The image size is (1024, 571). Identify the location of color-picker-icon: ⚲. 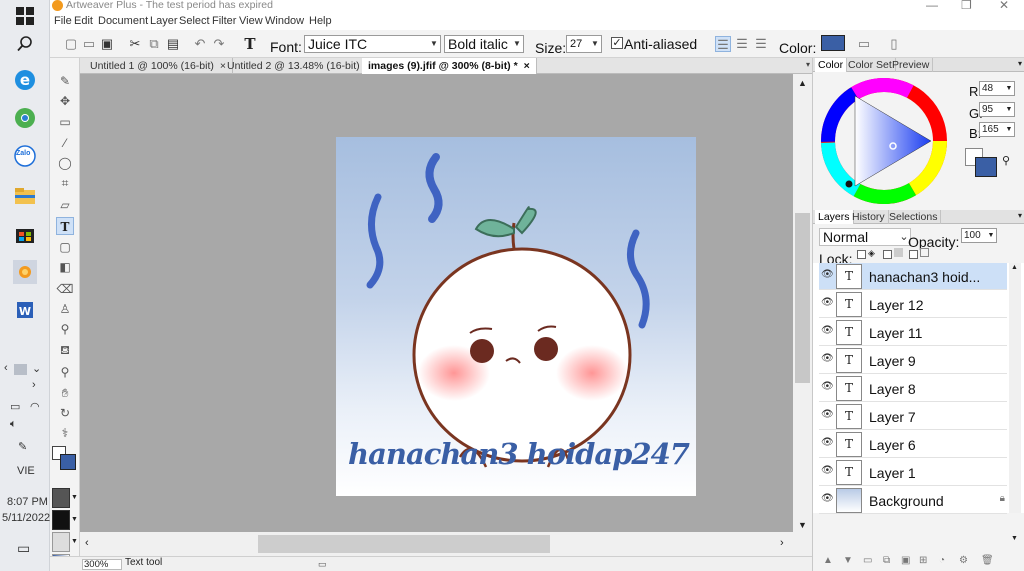
(1006, 160).